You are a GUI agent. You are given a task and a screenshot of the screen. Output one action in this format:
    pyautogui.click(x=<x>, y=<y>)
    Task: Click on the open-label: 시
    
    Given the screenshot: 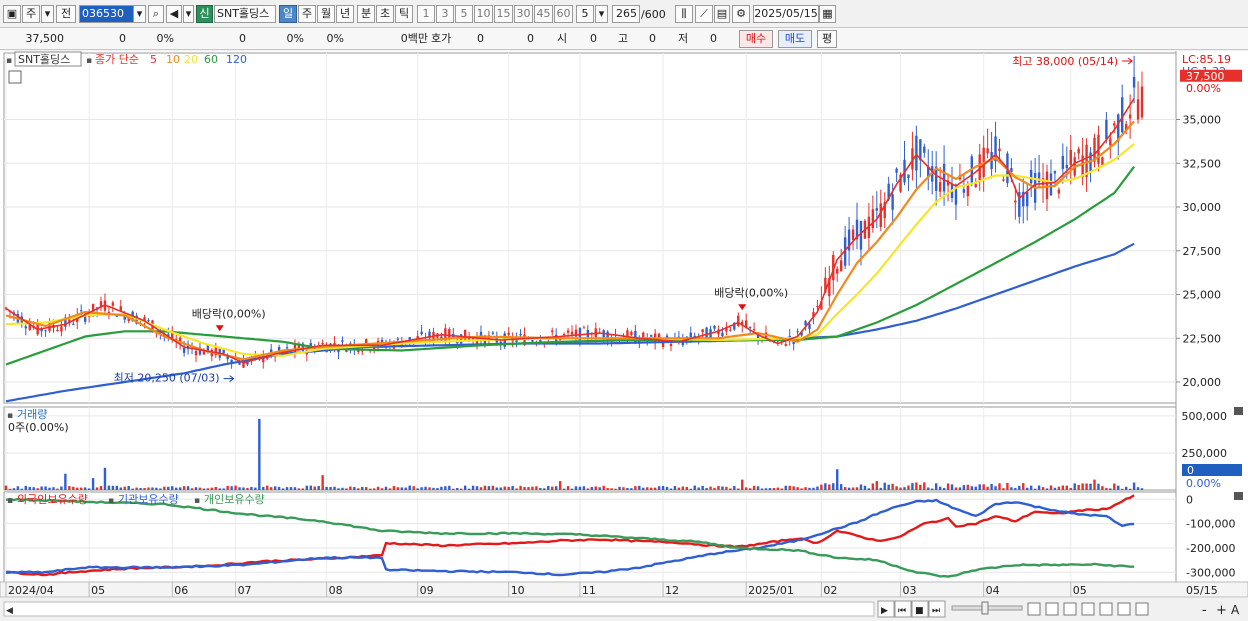 What is the action you would take?
    pyautogui.click(x=562, y=38)
    